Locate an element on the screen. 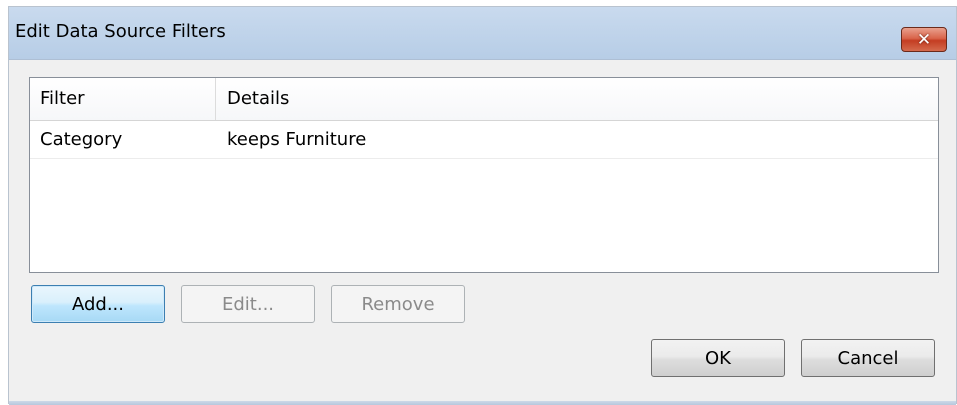 The height and width of the screenshot is (405, 957). close-button: ✕ is located at coordinates (924, 39).